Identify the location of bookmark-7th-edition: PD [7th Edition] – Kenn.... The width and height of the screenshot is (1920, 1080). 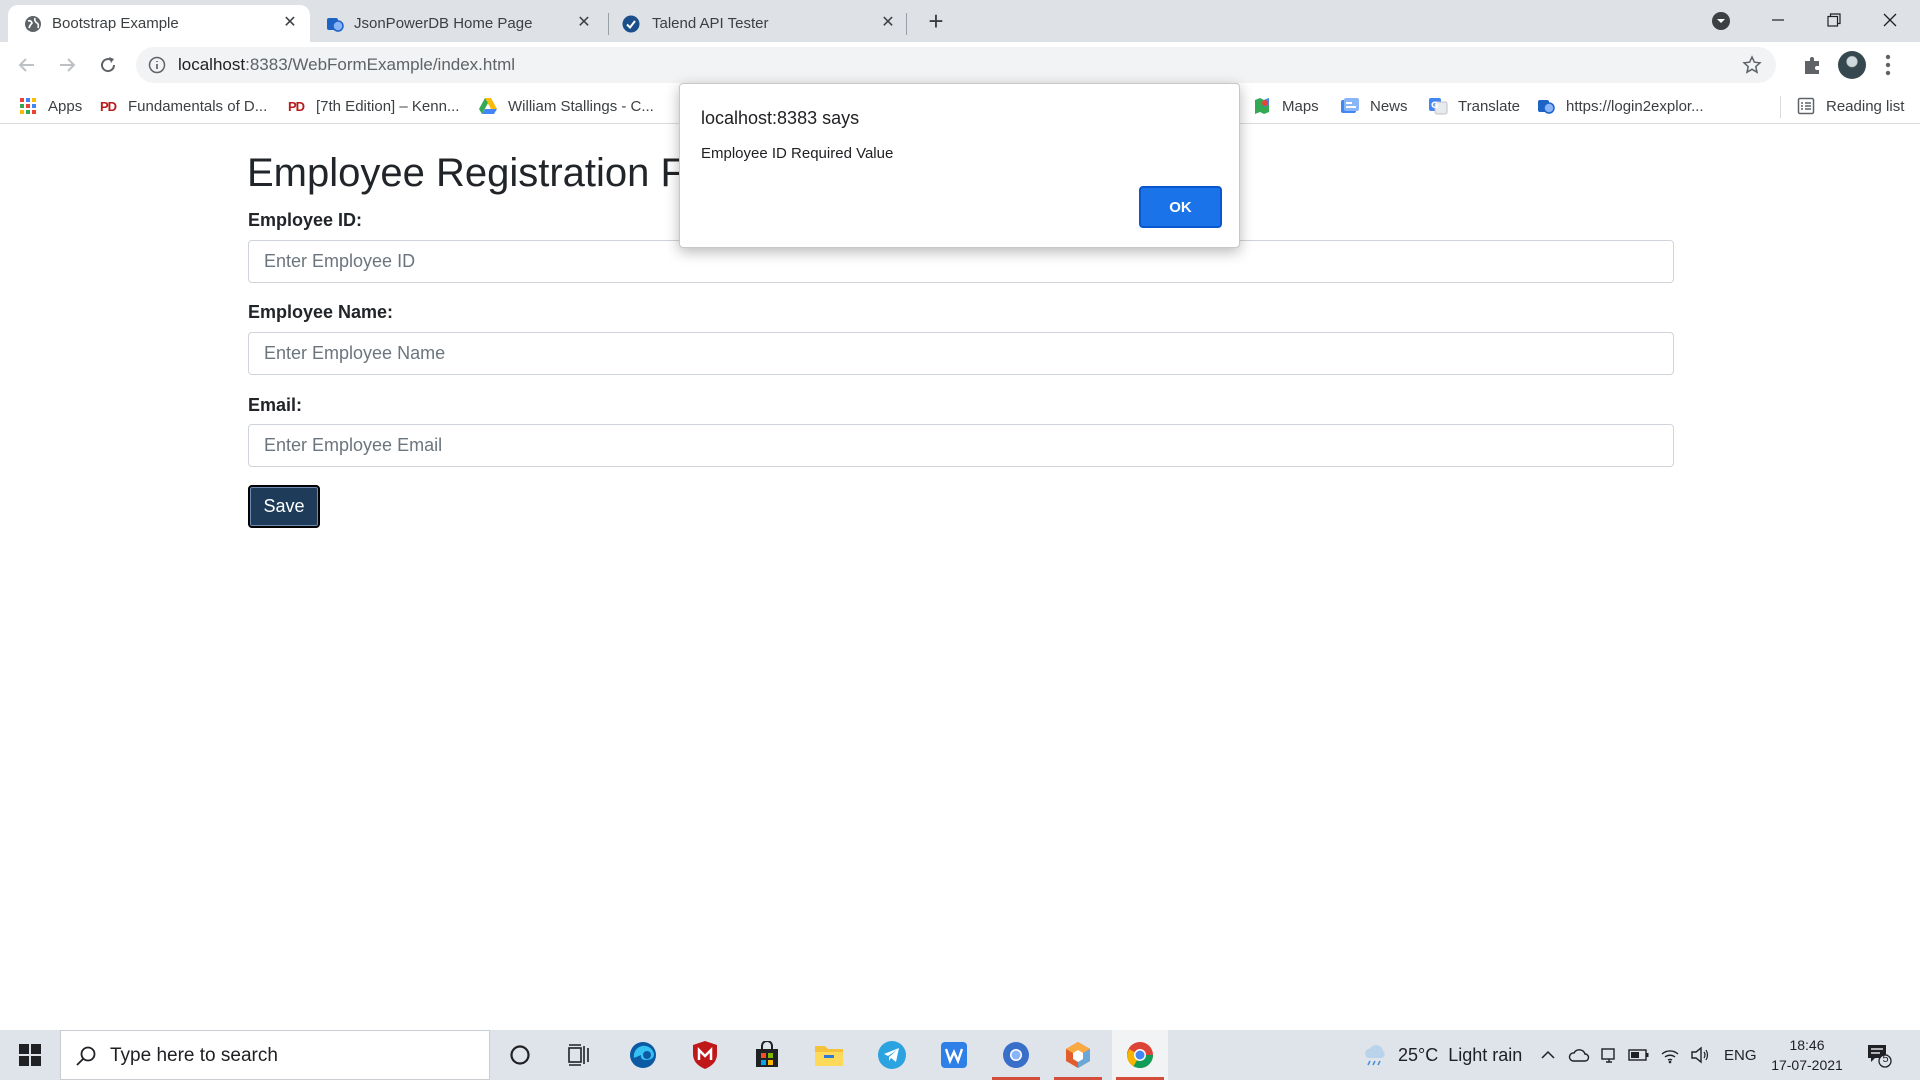
(372, 106).